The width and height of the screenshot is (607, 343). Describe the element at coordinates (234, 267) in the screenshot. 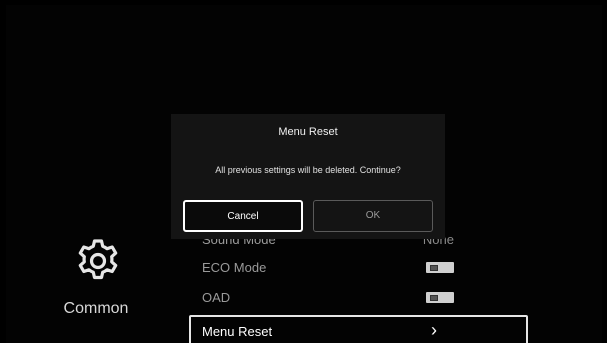

I see `menu-item-label: ECO Mode` at that location.